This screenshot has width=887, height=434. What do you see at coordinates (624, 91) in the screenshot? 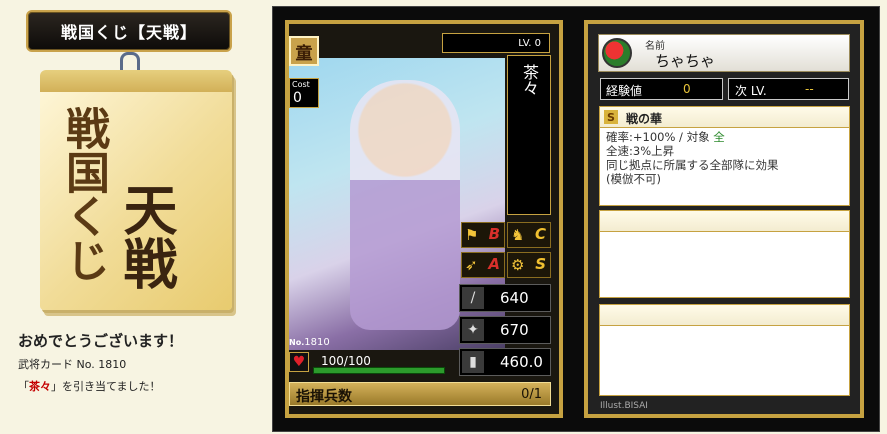
I see `exp-label: 経験値` at bounding box center [624, 91].